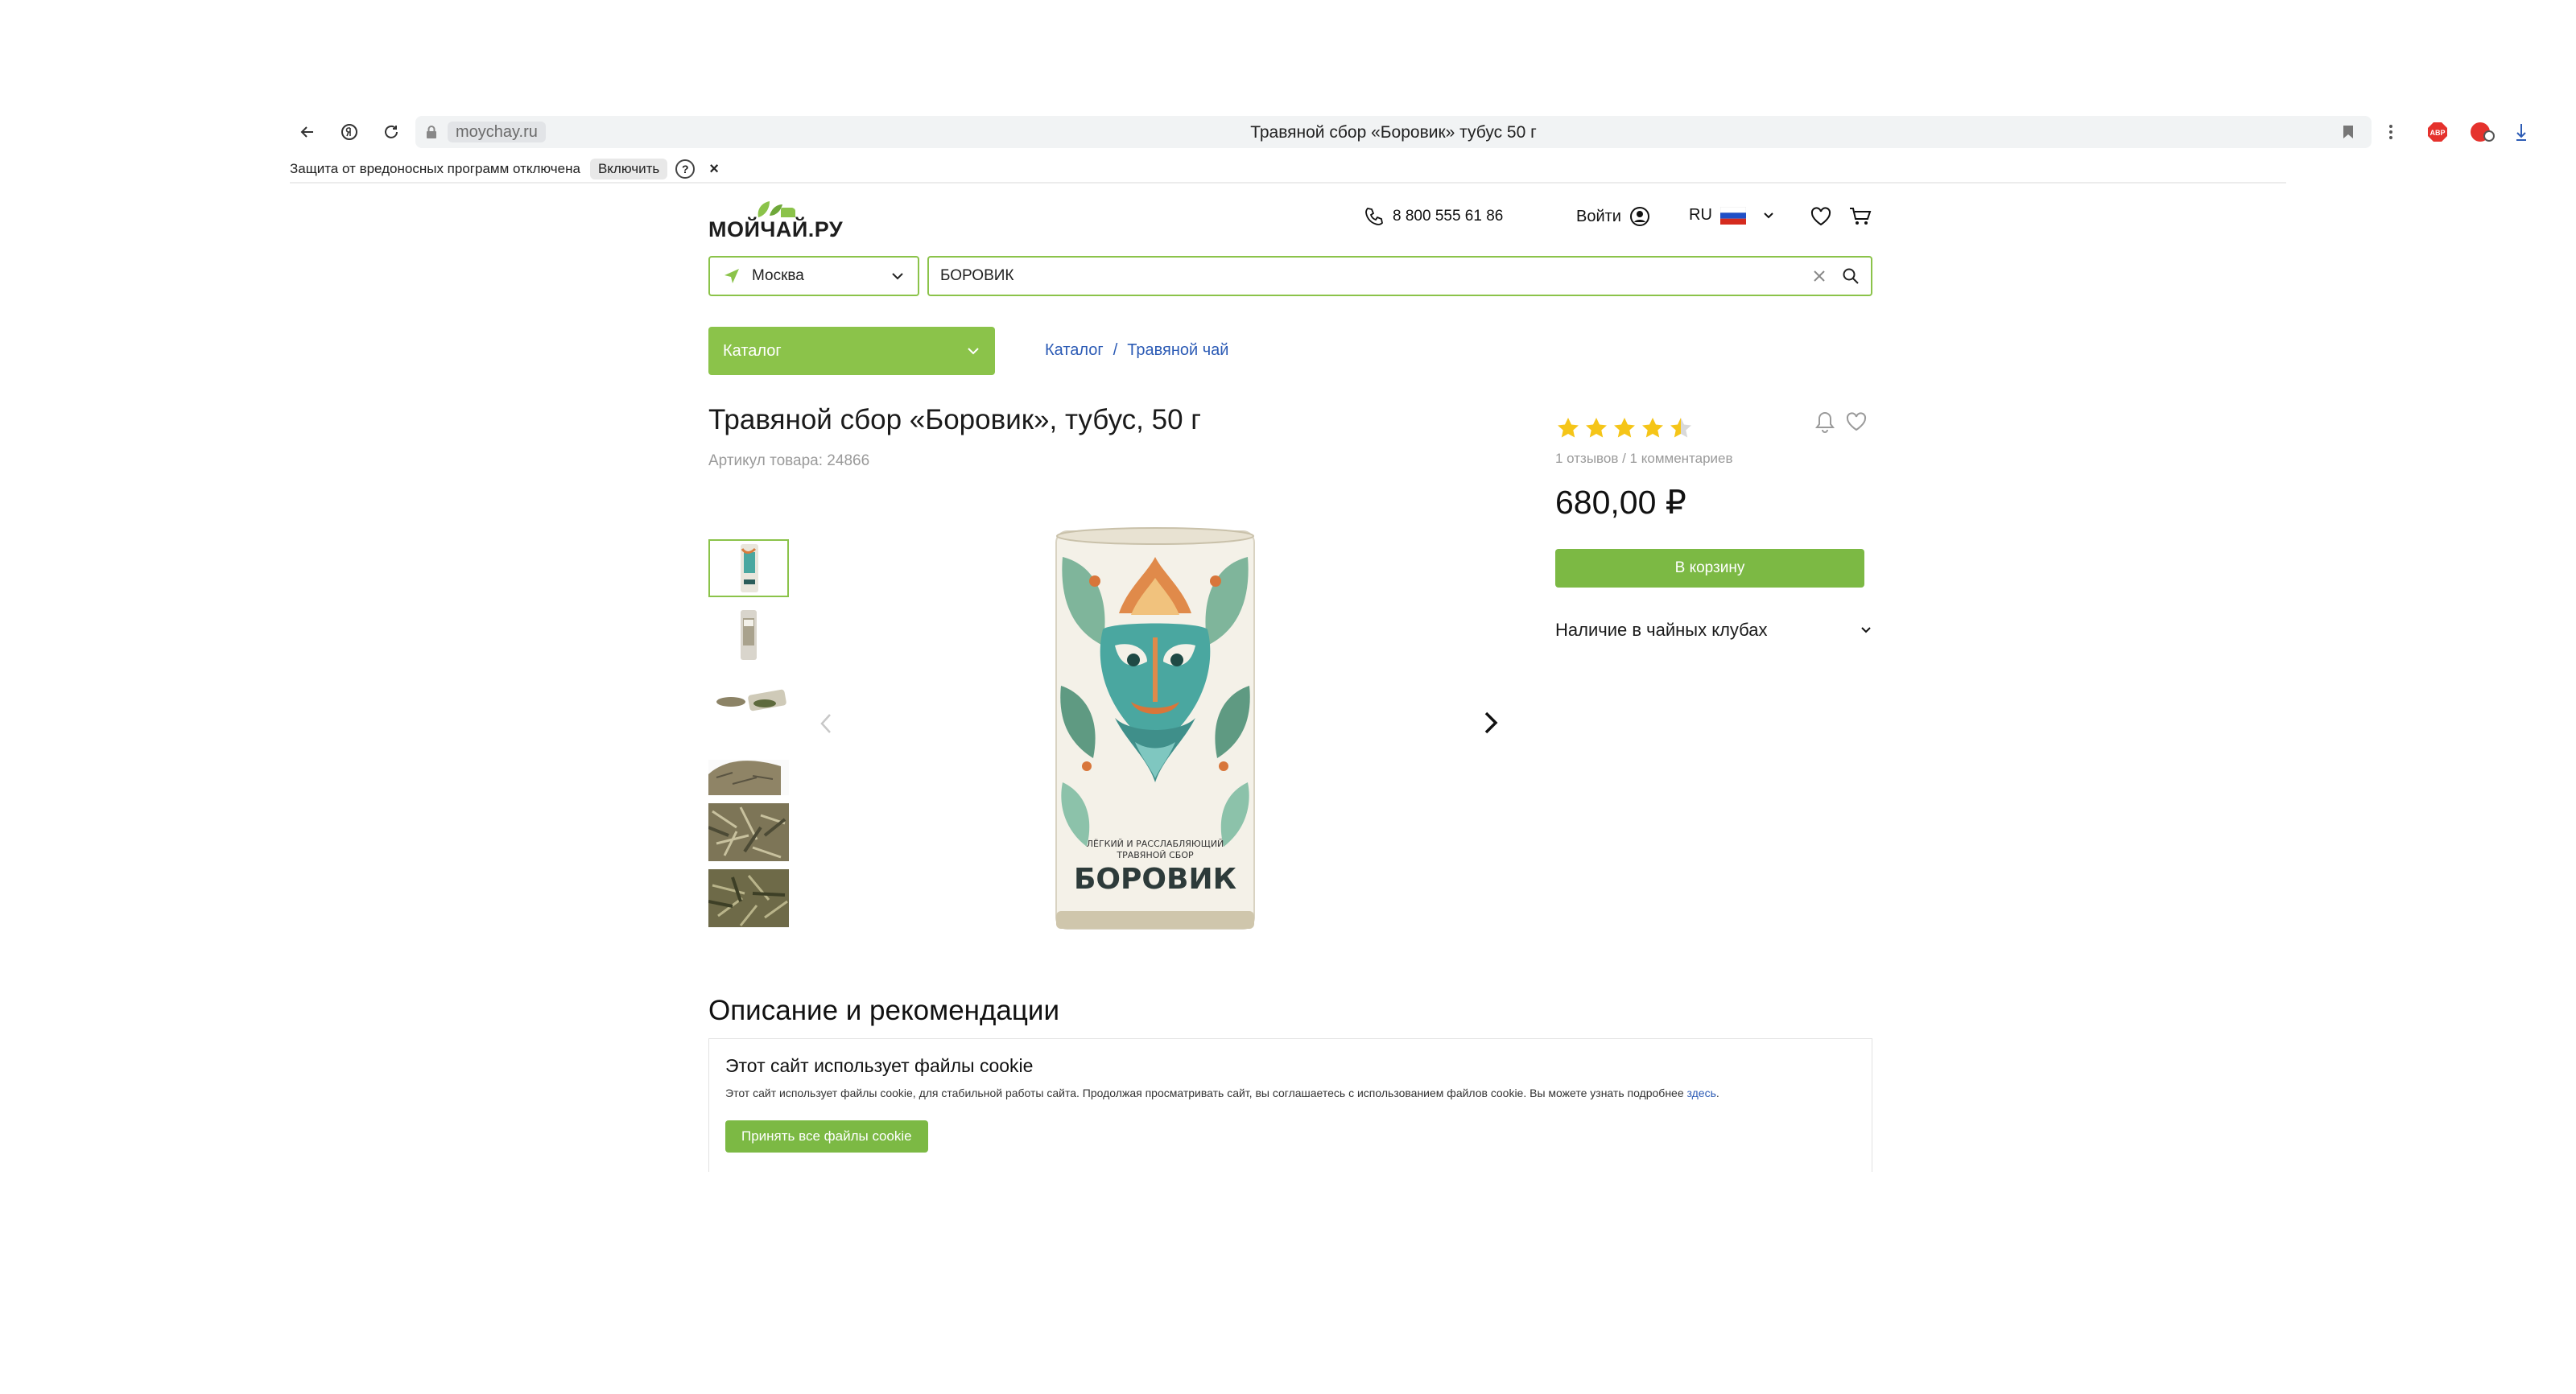 The image size is (2576, 1394). Describe the element at coordinates (1819, 276) in the screenshot. I see `clear-icon` at that location.